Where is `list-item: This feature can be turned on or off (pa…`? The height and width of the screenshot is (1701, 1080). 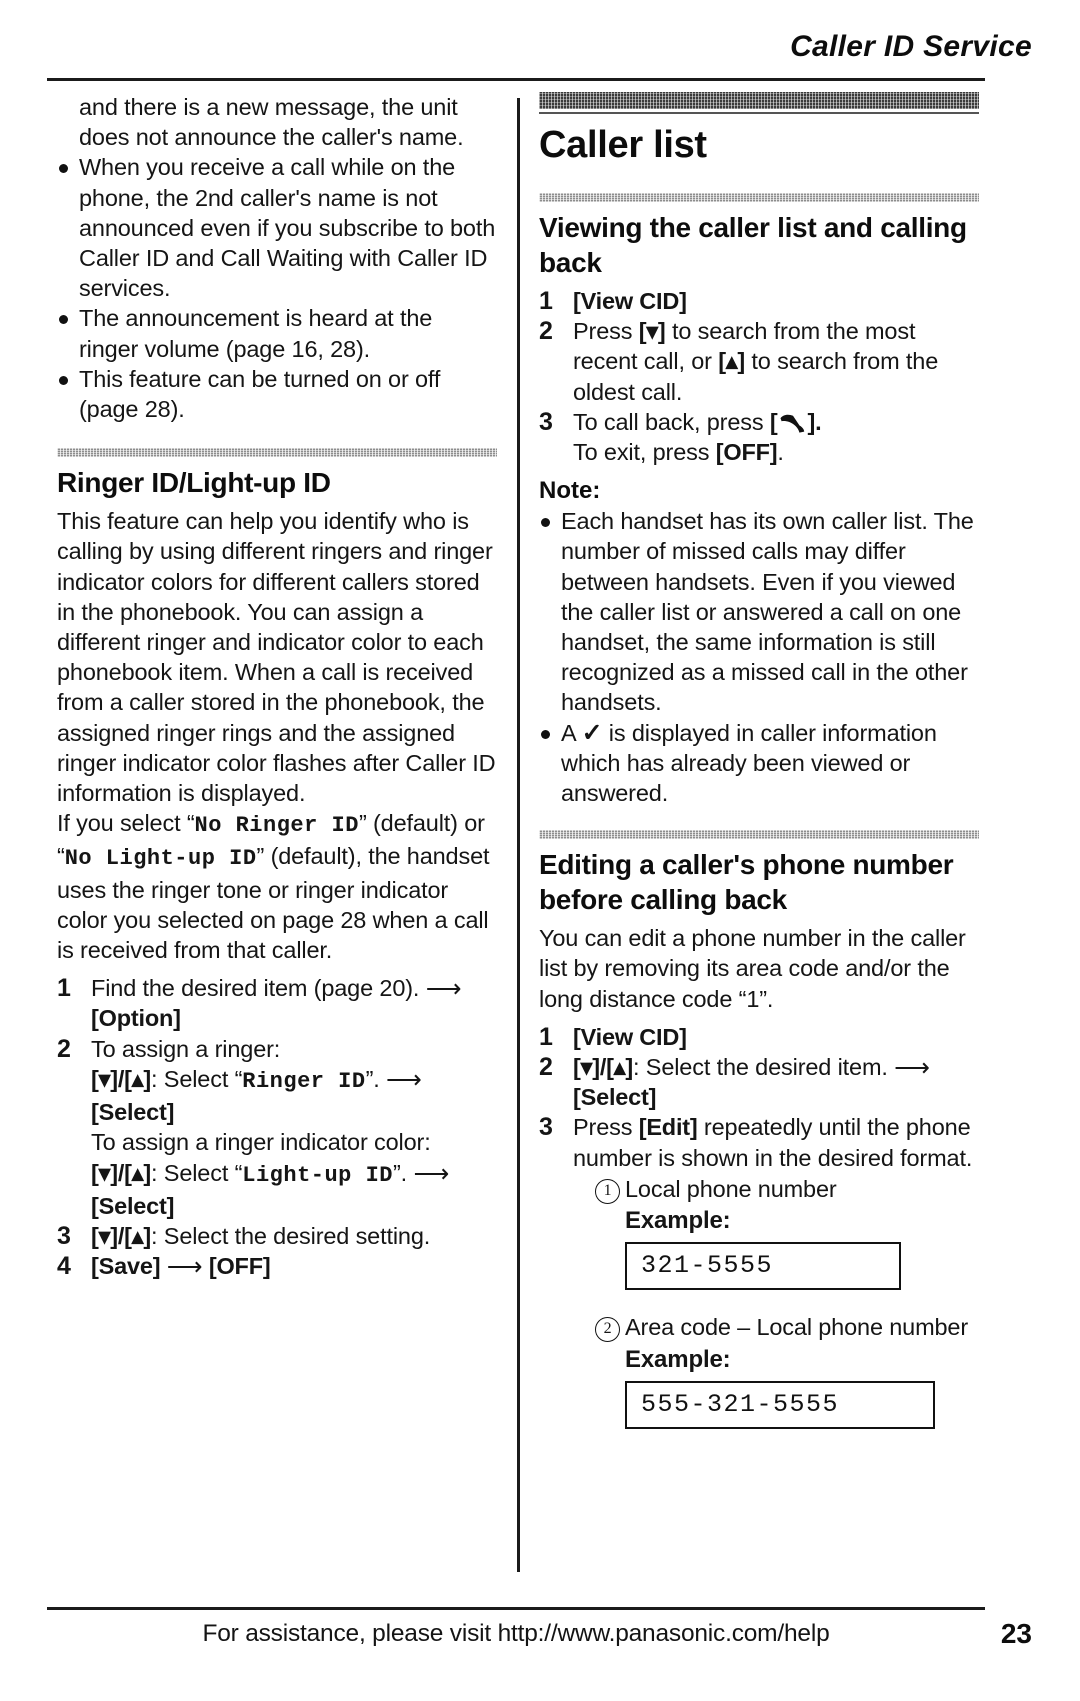 list-item: This feature can be turned on or off (pa… is located at coordinates (277, 394).